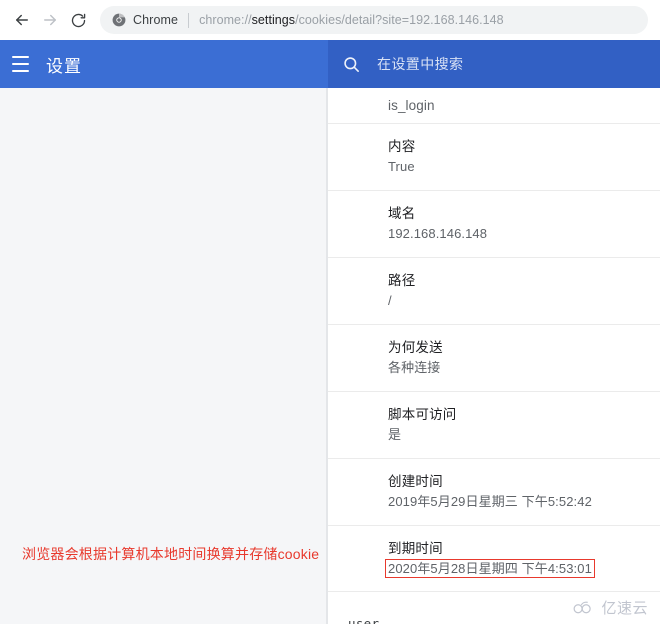  Describe the element at coordinates (490, 568) in the screenshot. I see `field-value-highlighted: 2020年5月28日星期四 下午4:53:01` at that location.